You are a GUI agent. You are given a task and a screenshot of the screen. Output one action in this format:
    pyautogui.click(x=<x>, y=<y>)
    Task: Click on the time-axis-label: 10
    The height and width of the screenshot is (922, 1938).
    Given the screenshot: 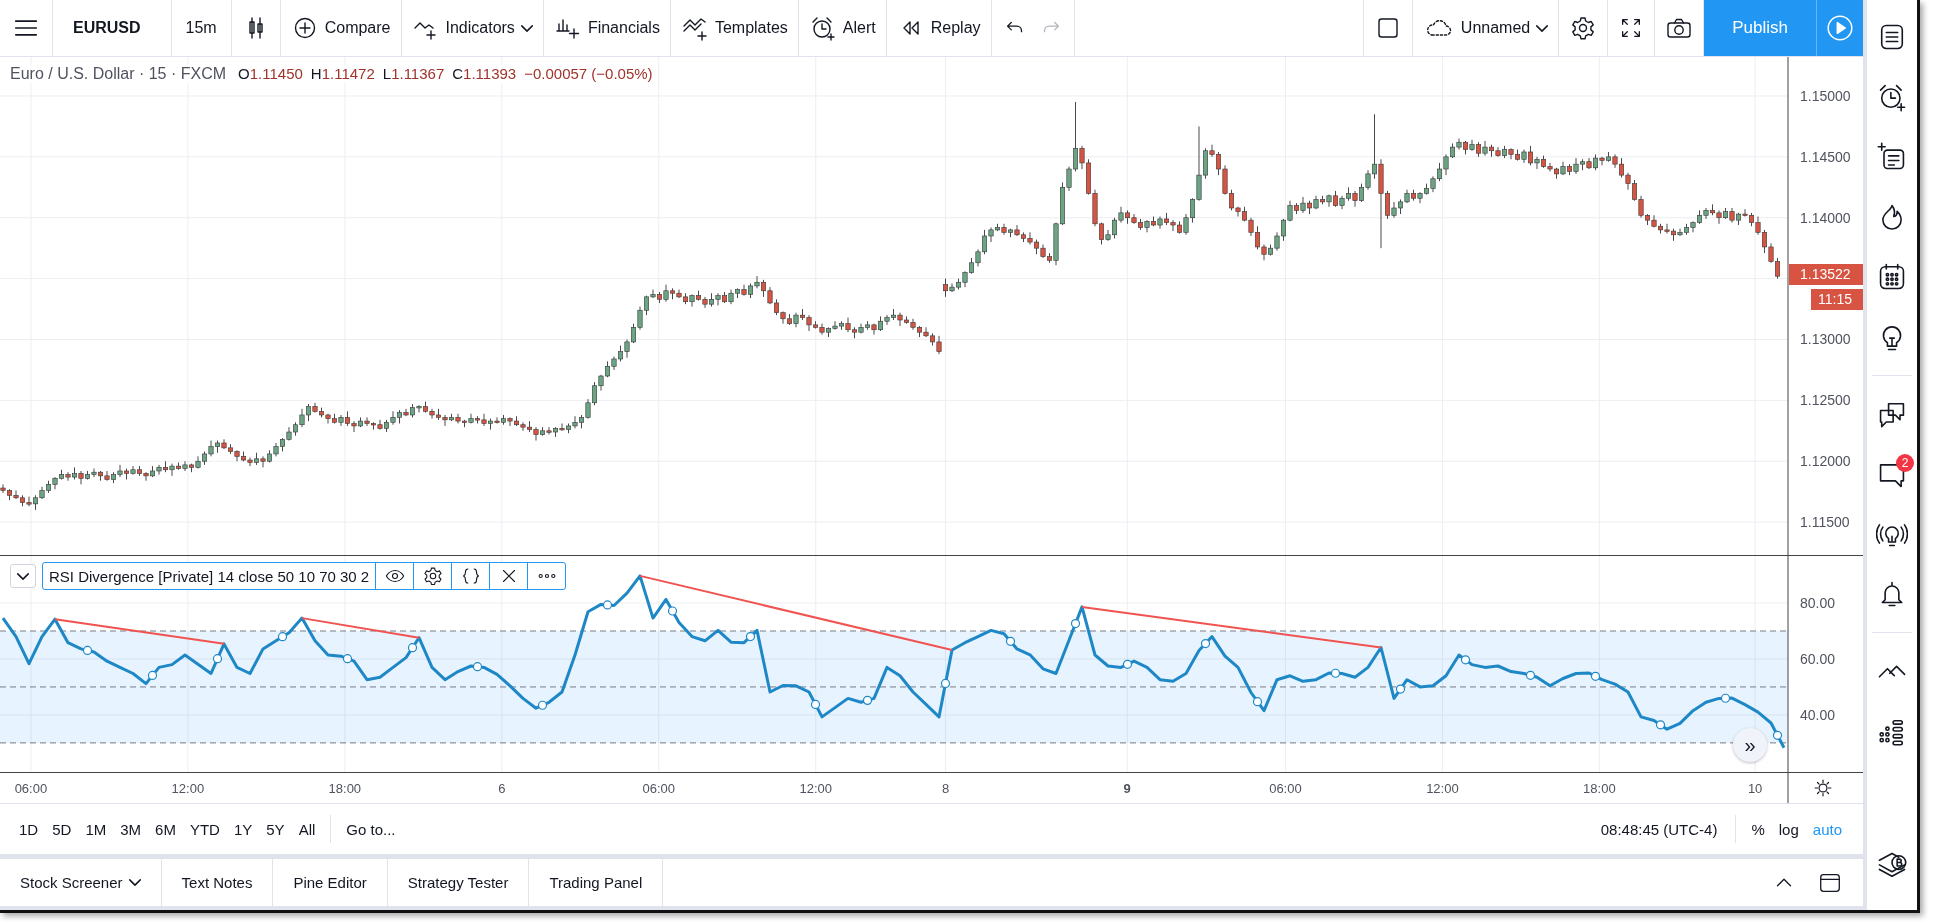 What is the action you would take?
    pyautogui.click(x=1755, y=788)
    